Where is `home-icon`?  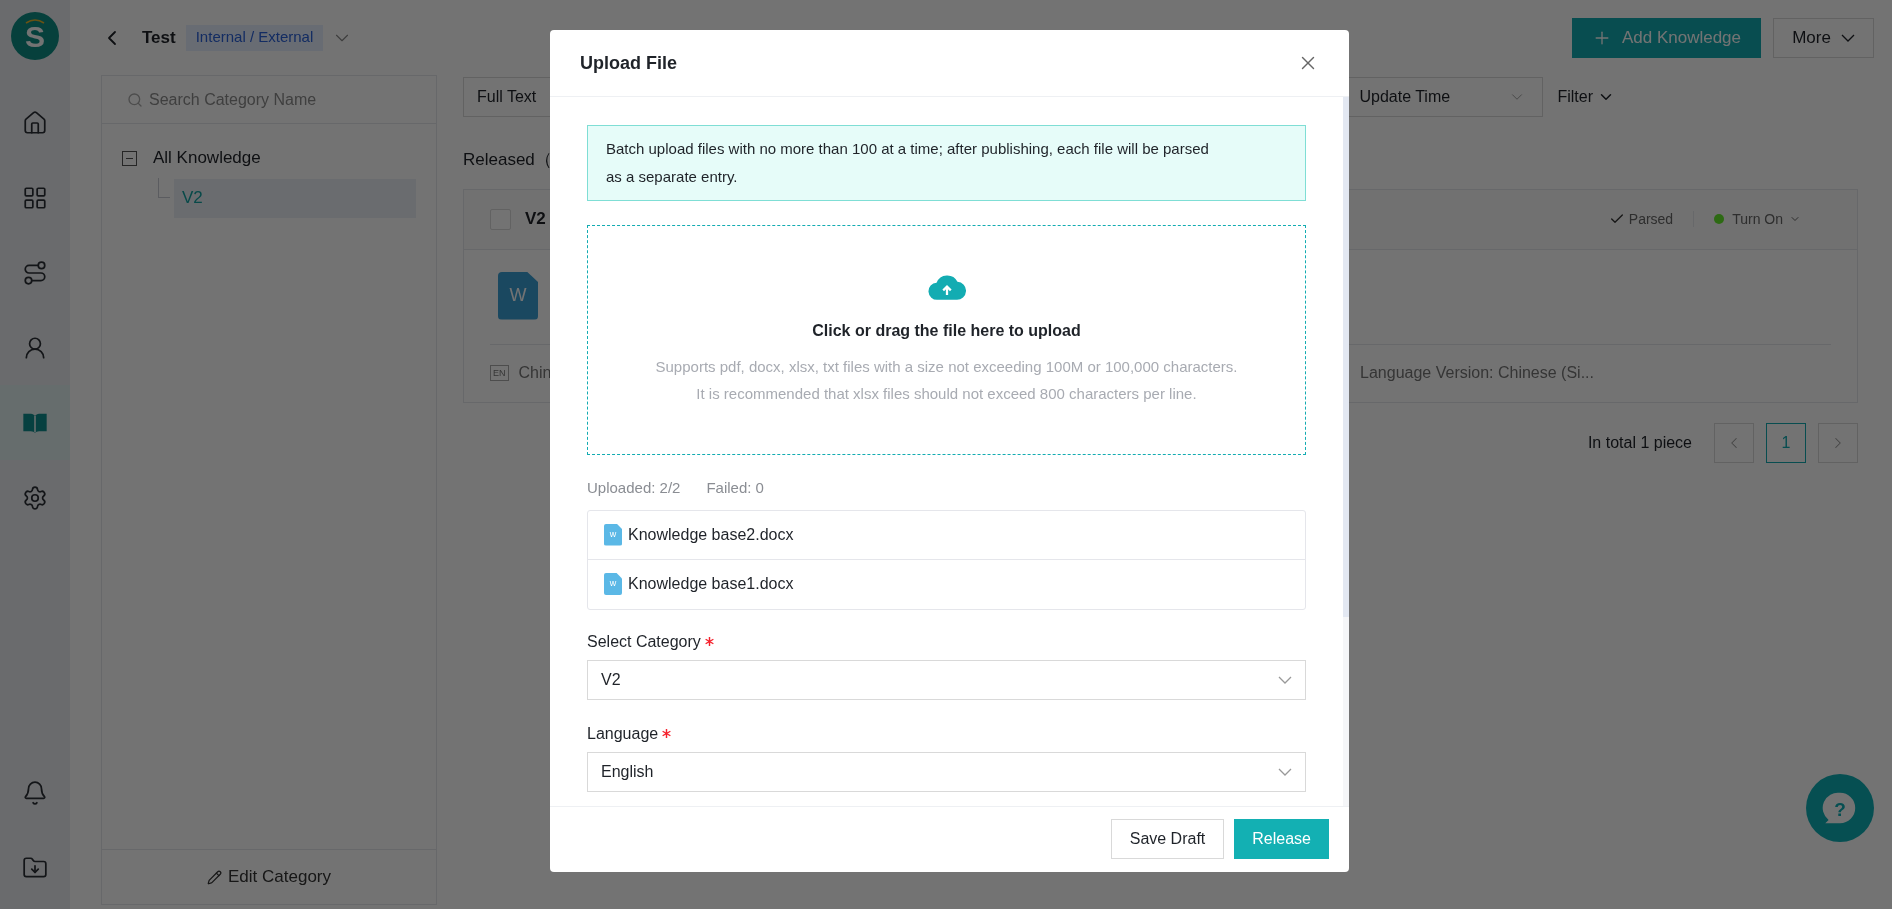
home-icon is located at coordinates (35, 122).